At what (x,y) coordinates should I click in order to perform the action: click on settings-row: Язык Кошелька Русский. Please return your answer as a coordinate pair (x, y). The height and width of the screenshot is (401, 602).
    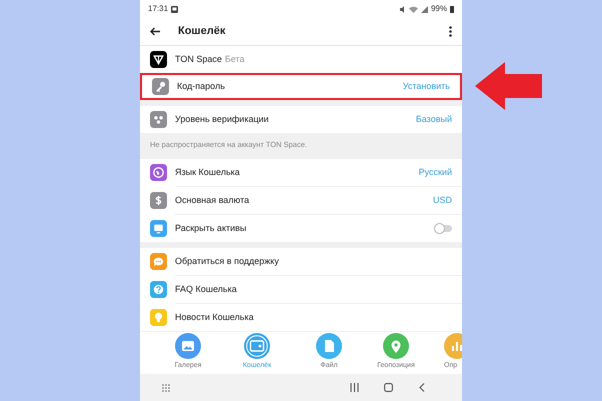
    Looking at the image, I should click on (301, 172).